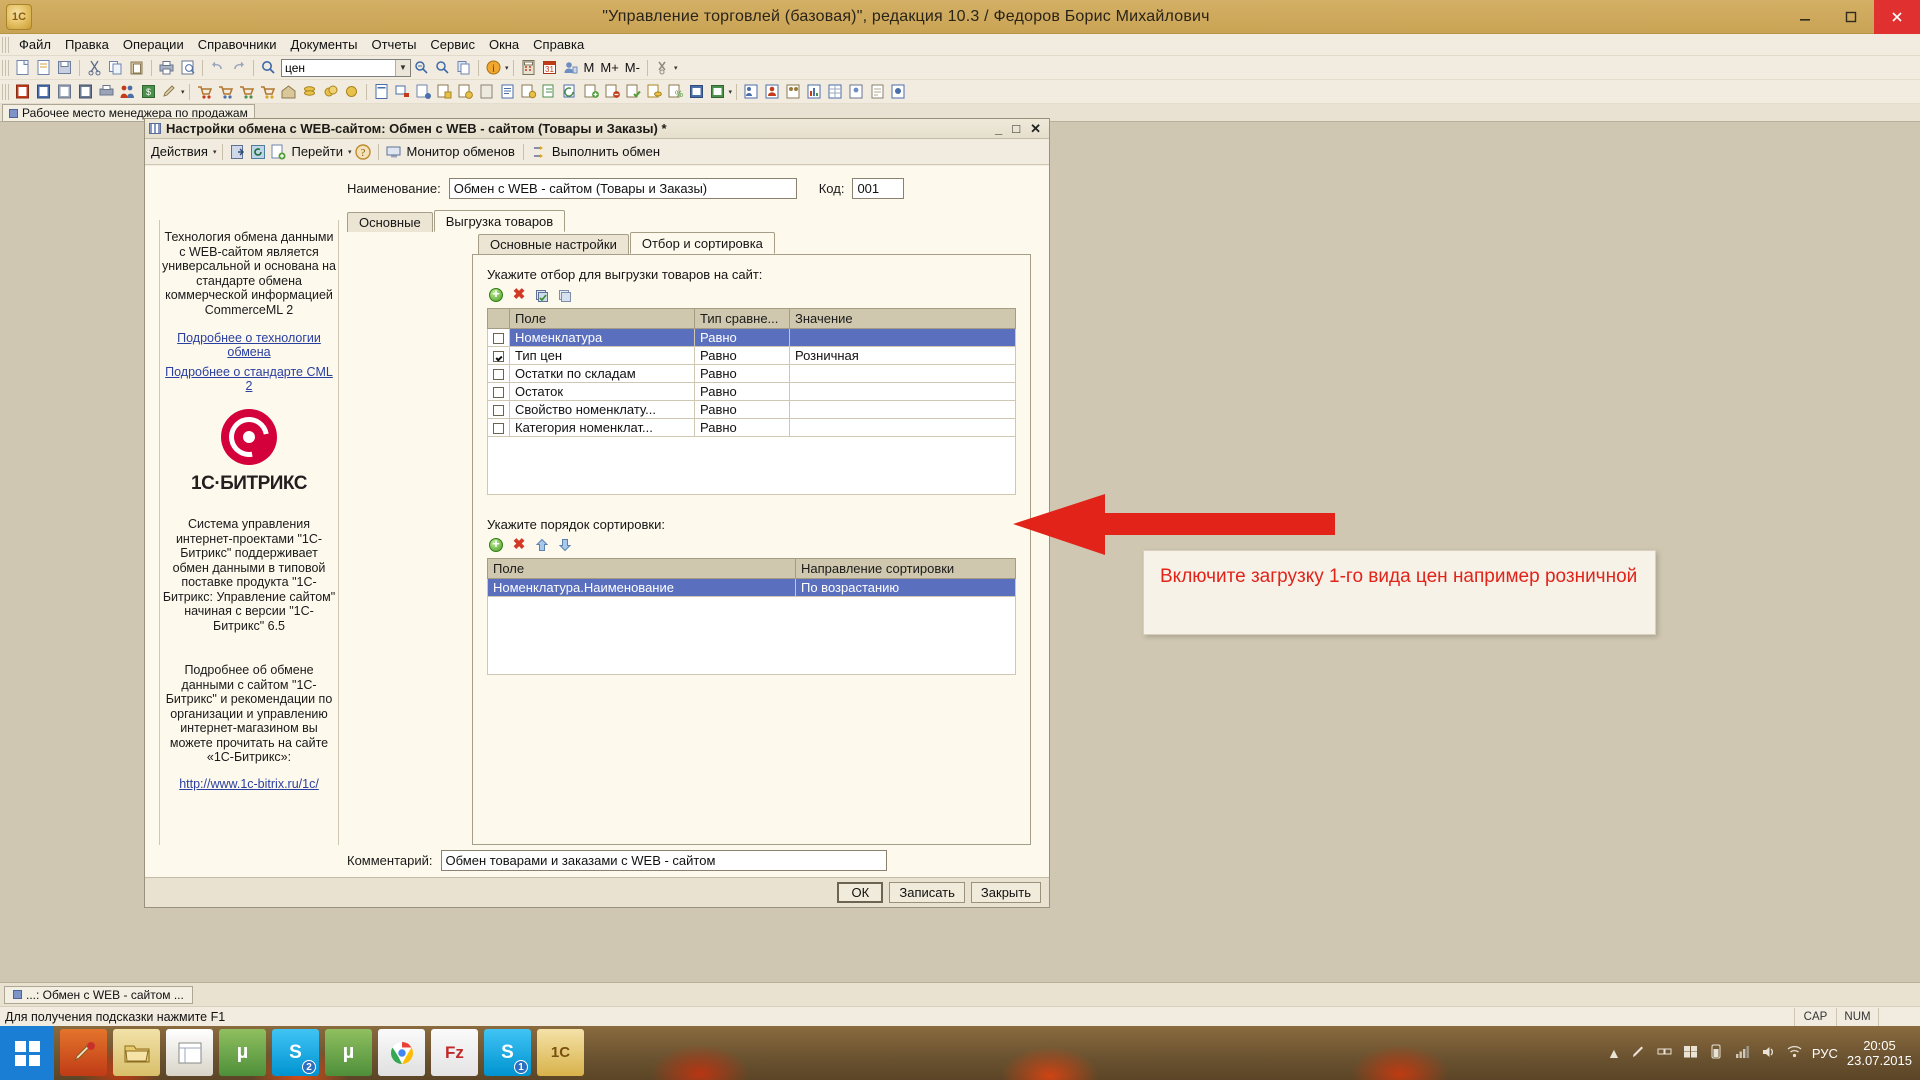  I want to click on tray-signal-icon, so click(1742, 1053).